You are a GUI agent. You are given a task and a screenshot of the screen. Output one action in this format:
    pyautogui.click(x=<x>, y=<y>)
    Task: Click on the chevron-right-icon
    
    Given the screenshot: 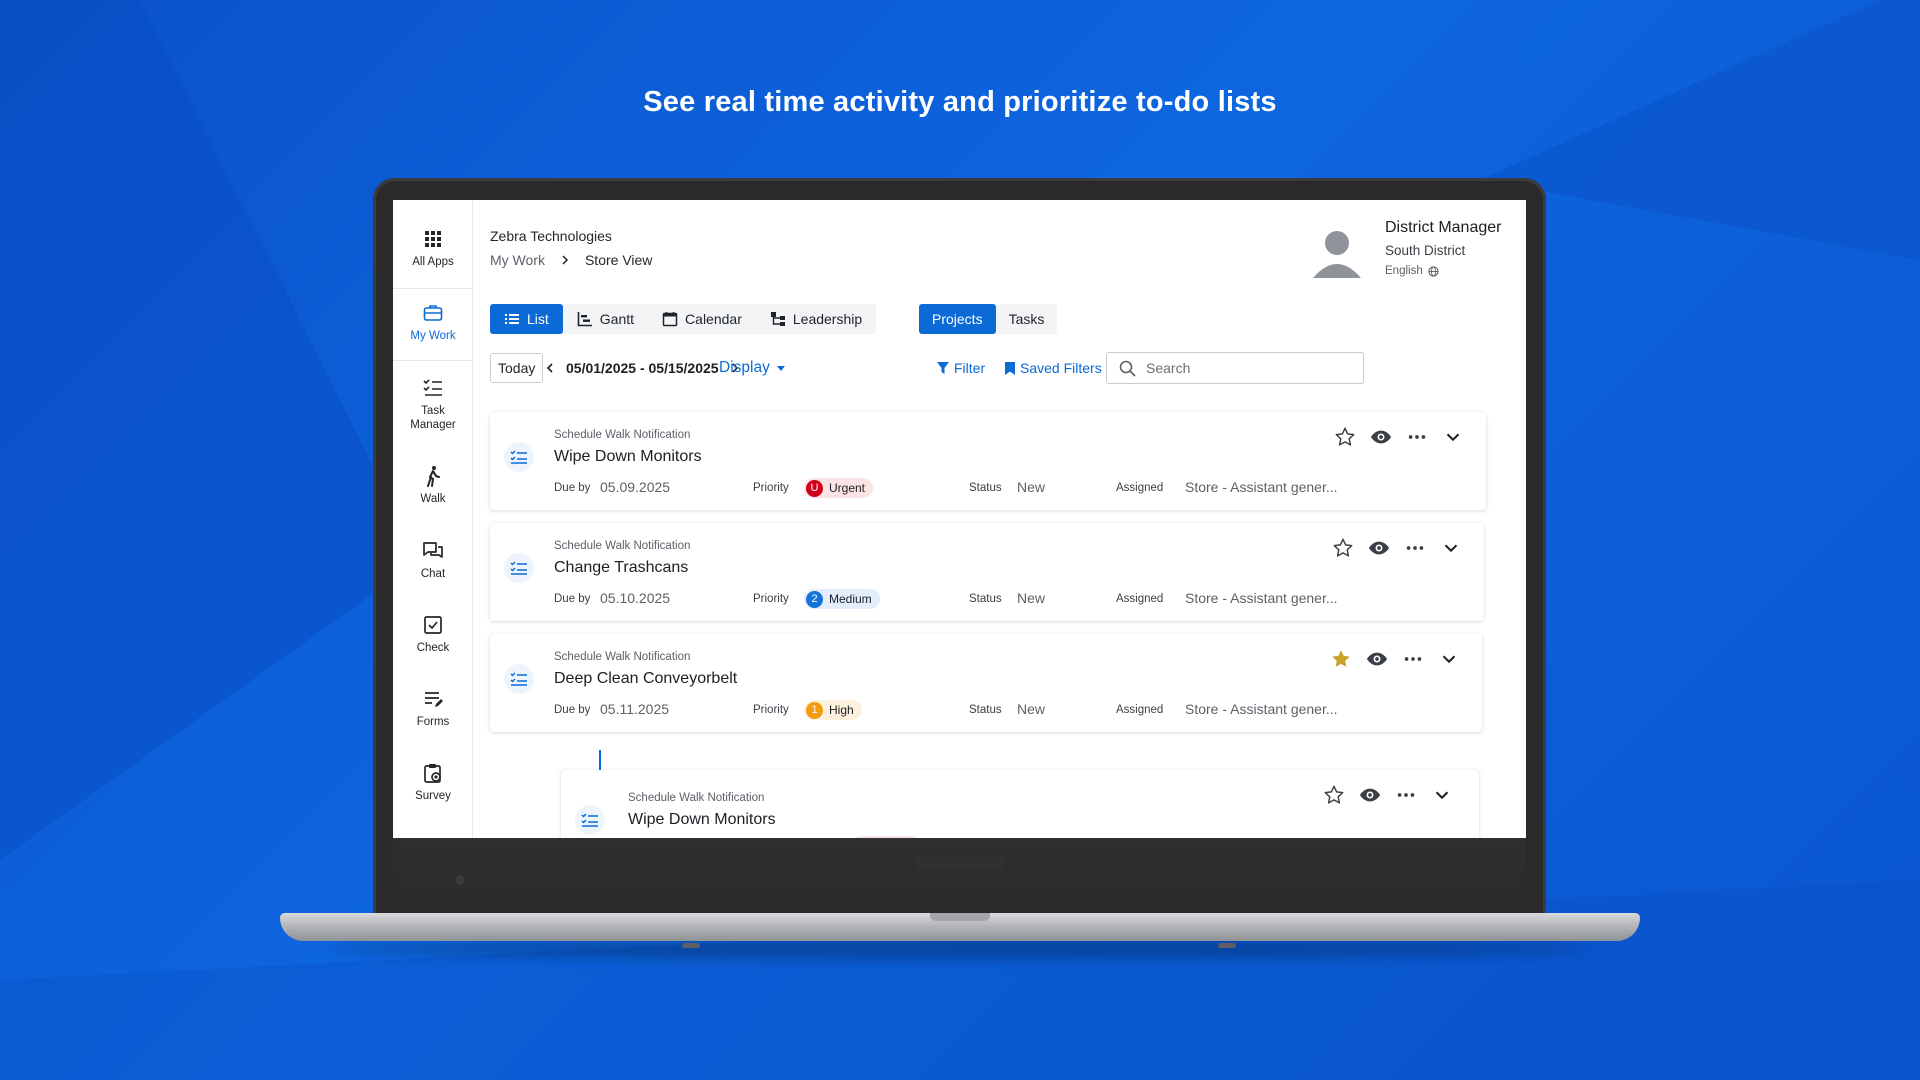 What is the action you would take?
    pyautogui.click(x=565, y=260)
    